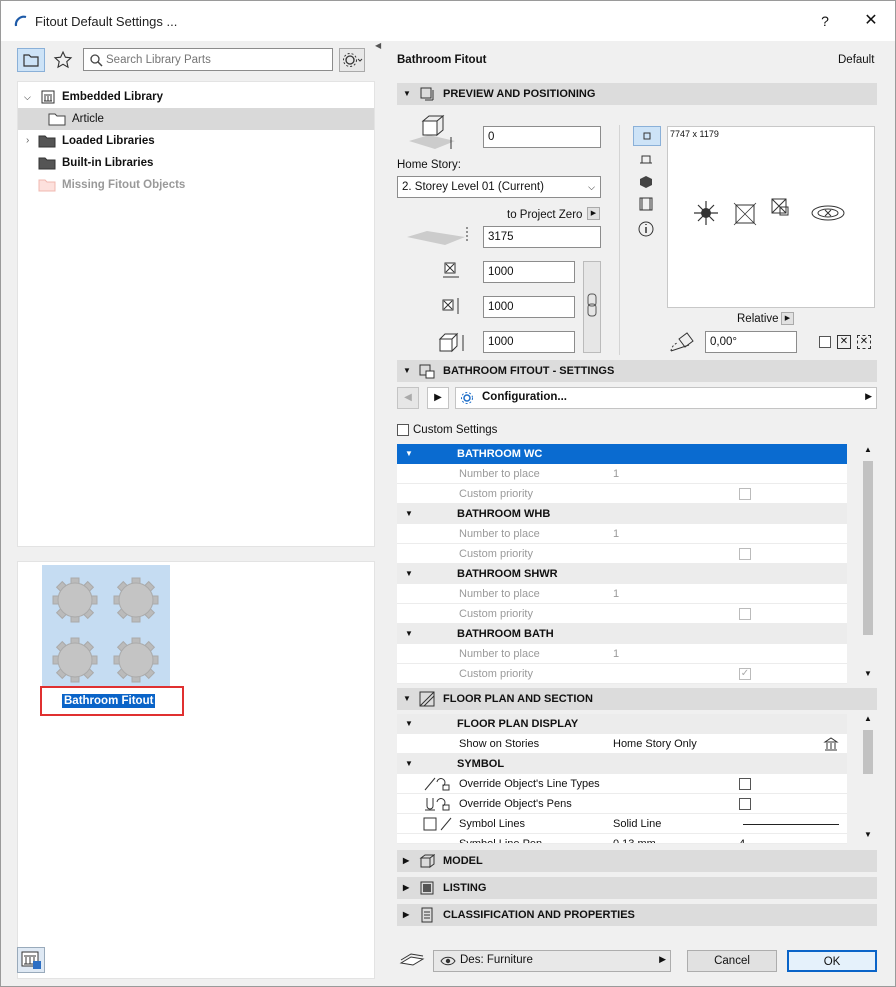 The width and height of the screenshot is (896, 987). Describe the element at coordinates (622, 634) in the screenshot. I see `param-group-row: ▼ BATHROOM BATH` at that location.